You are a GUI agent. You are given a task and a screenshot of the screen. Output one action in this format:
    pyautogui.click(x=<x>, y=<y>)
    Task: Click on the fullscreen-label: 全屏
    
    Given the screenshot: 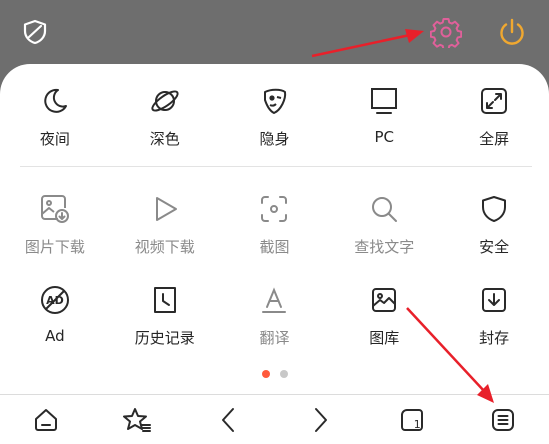 What is the action you would take?
    pyautogui.click(x=494, y=139)
    